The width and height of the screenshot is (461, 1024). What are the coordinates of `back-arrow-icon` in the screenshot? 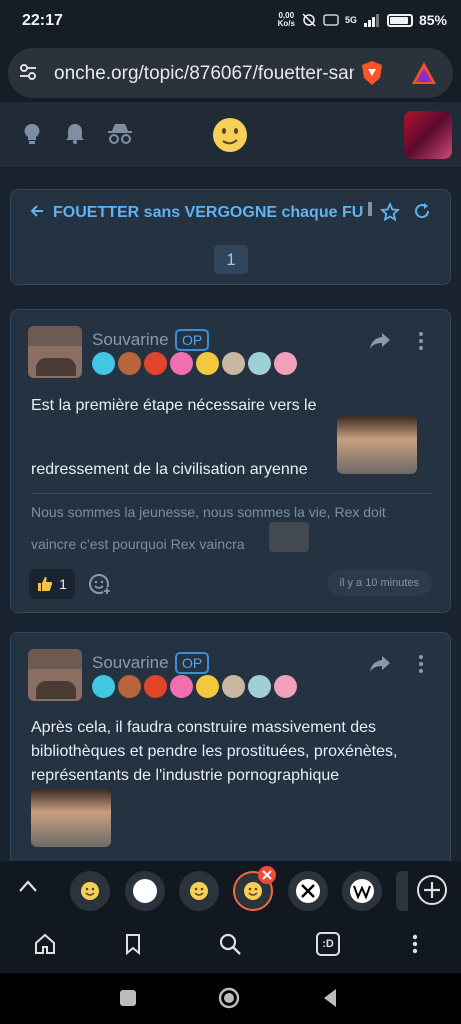 It's located at (37, 211).